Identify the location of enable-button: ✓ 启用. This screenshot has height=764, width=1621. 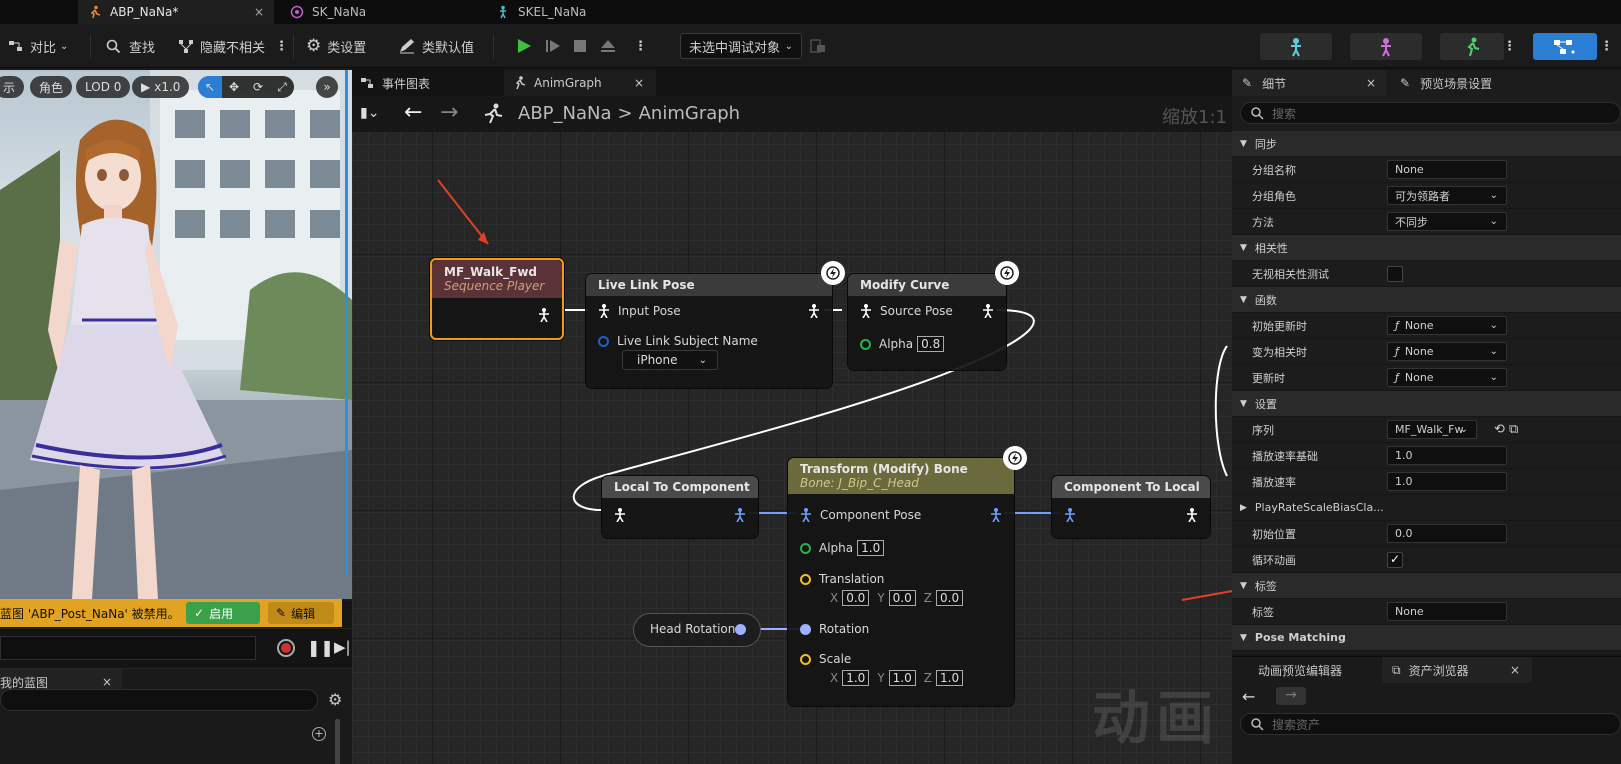
(223, 613).